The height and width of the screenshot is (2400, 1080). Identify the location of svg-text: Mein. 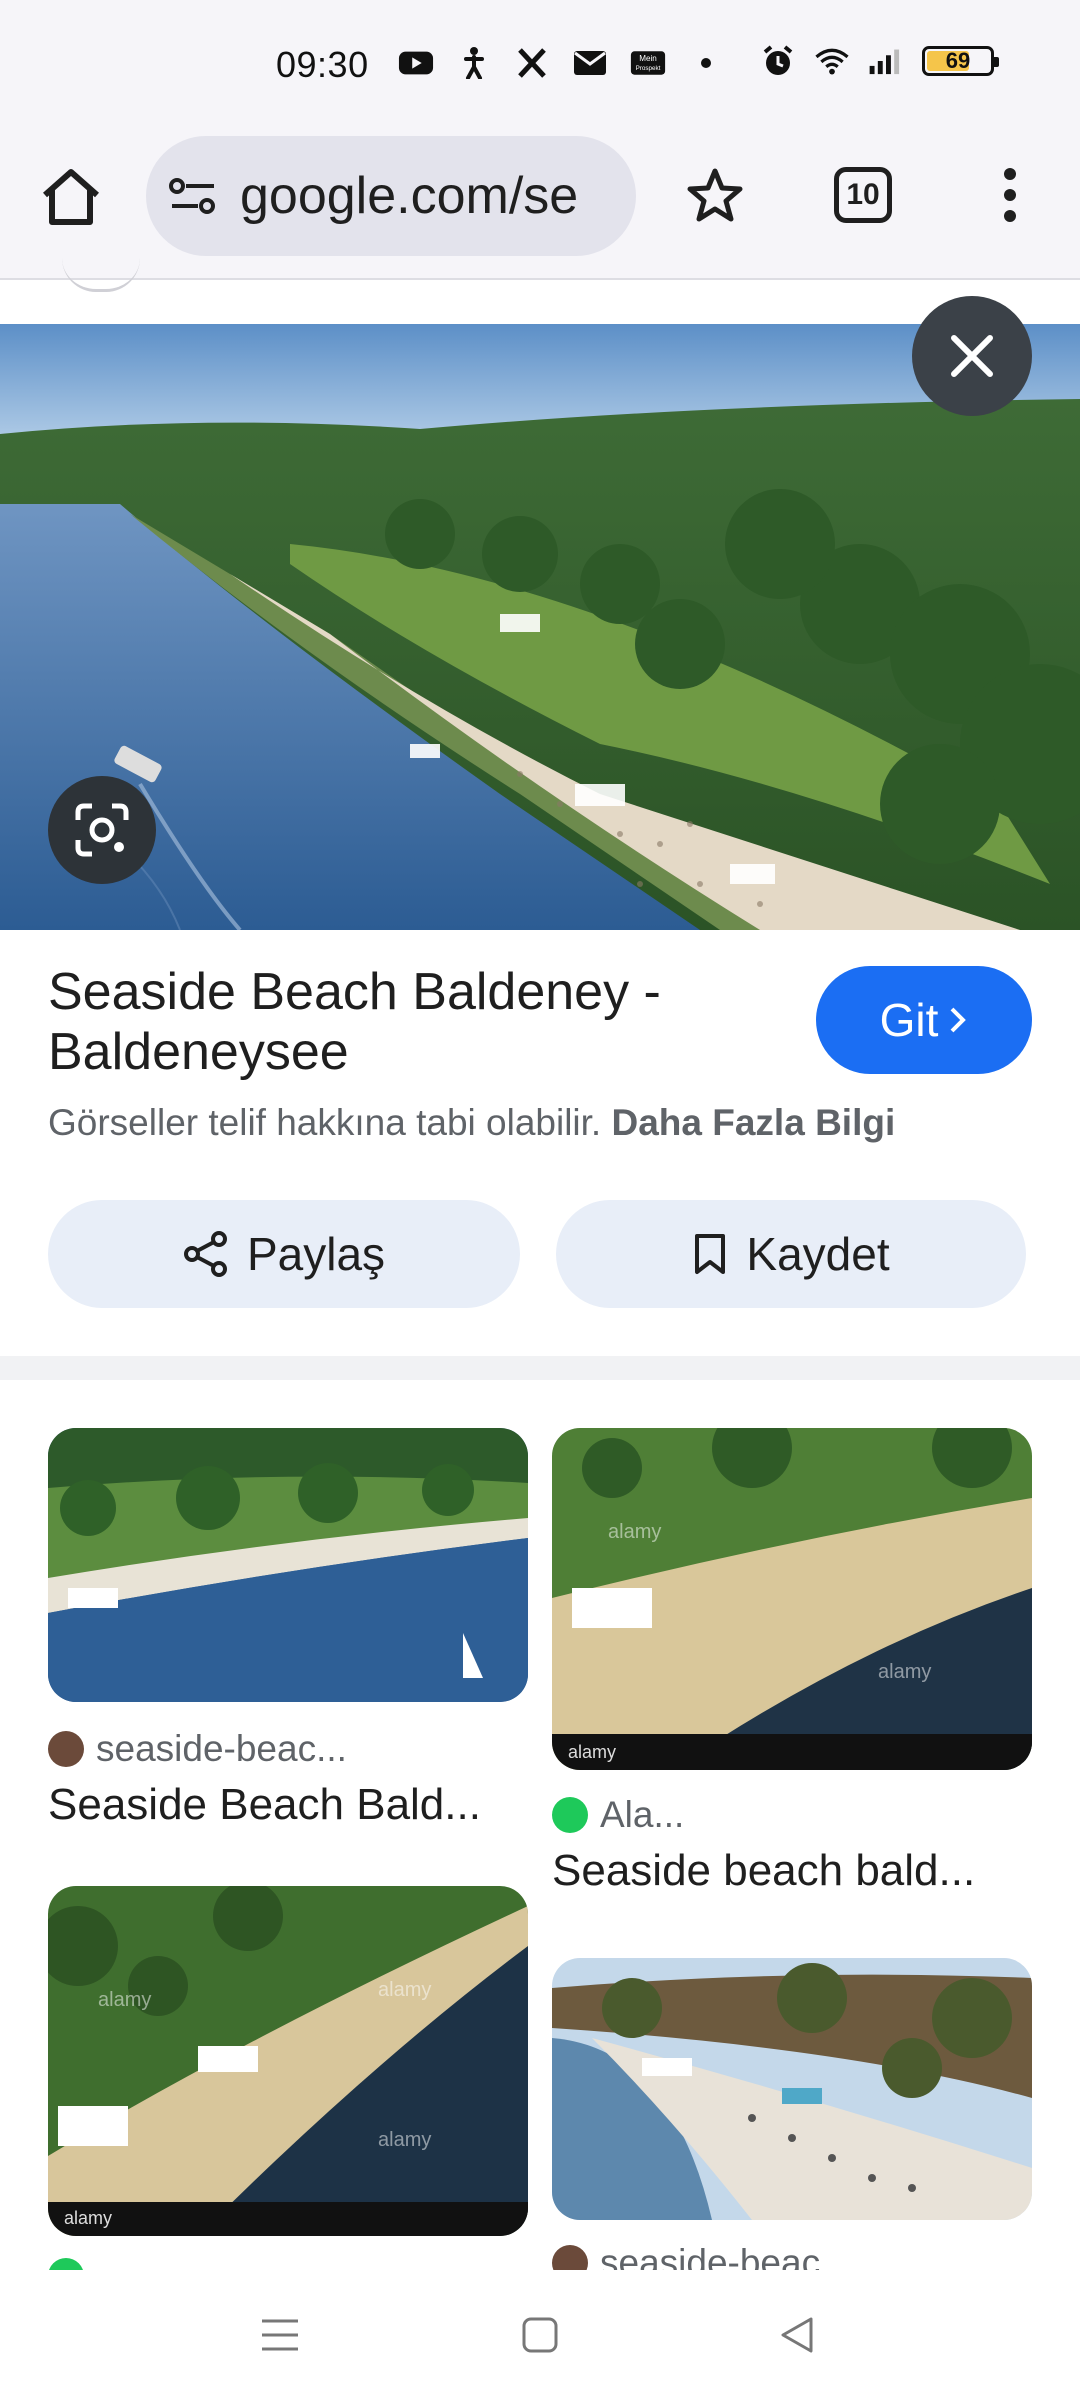
(648, 58).